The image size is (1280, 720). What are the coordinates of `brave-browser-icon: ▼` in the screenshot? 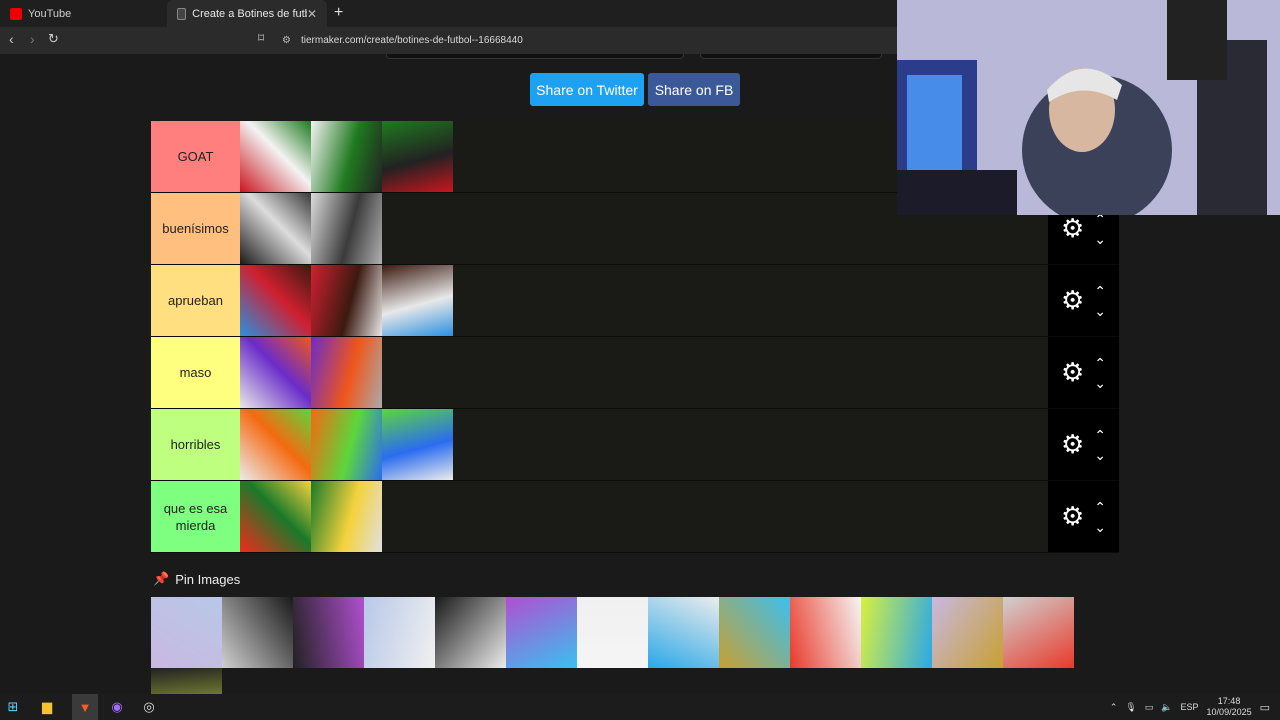 It's located at (85, 707).